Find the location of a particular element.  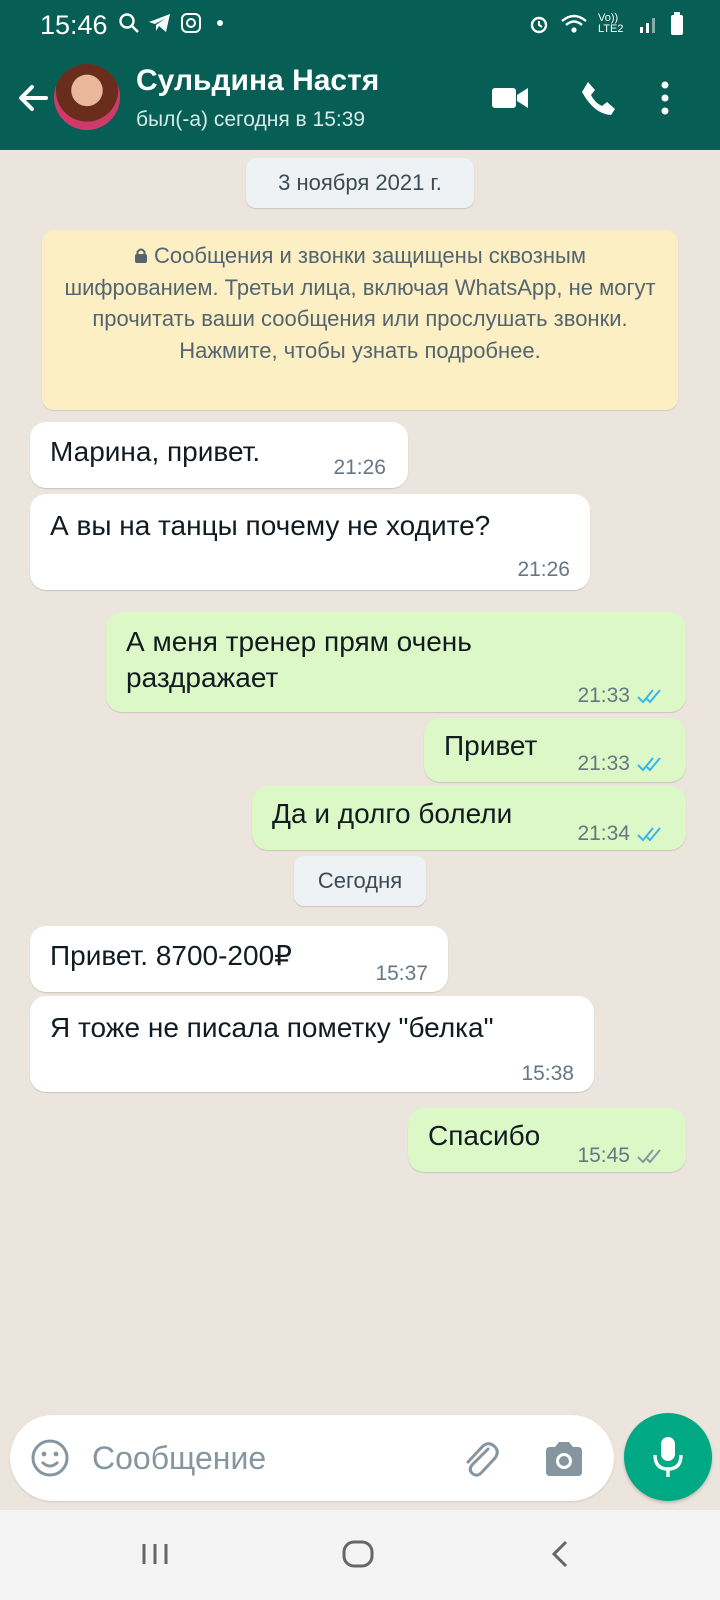

mic-button is located at coordinates (668, 1457).